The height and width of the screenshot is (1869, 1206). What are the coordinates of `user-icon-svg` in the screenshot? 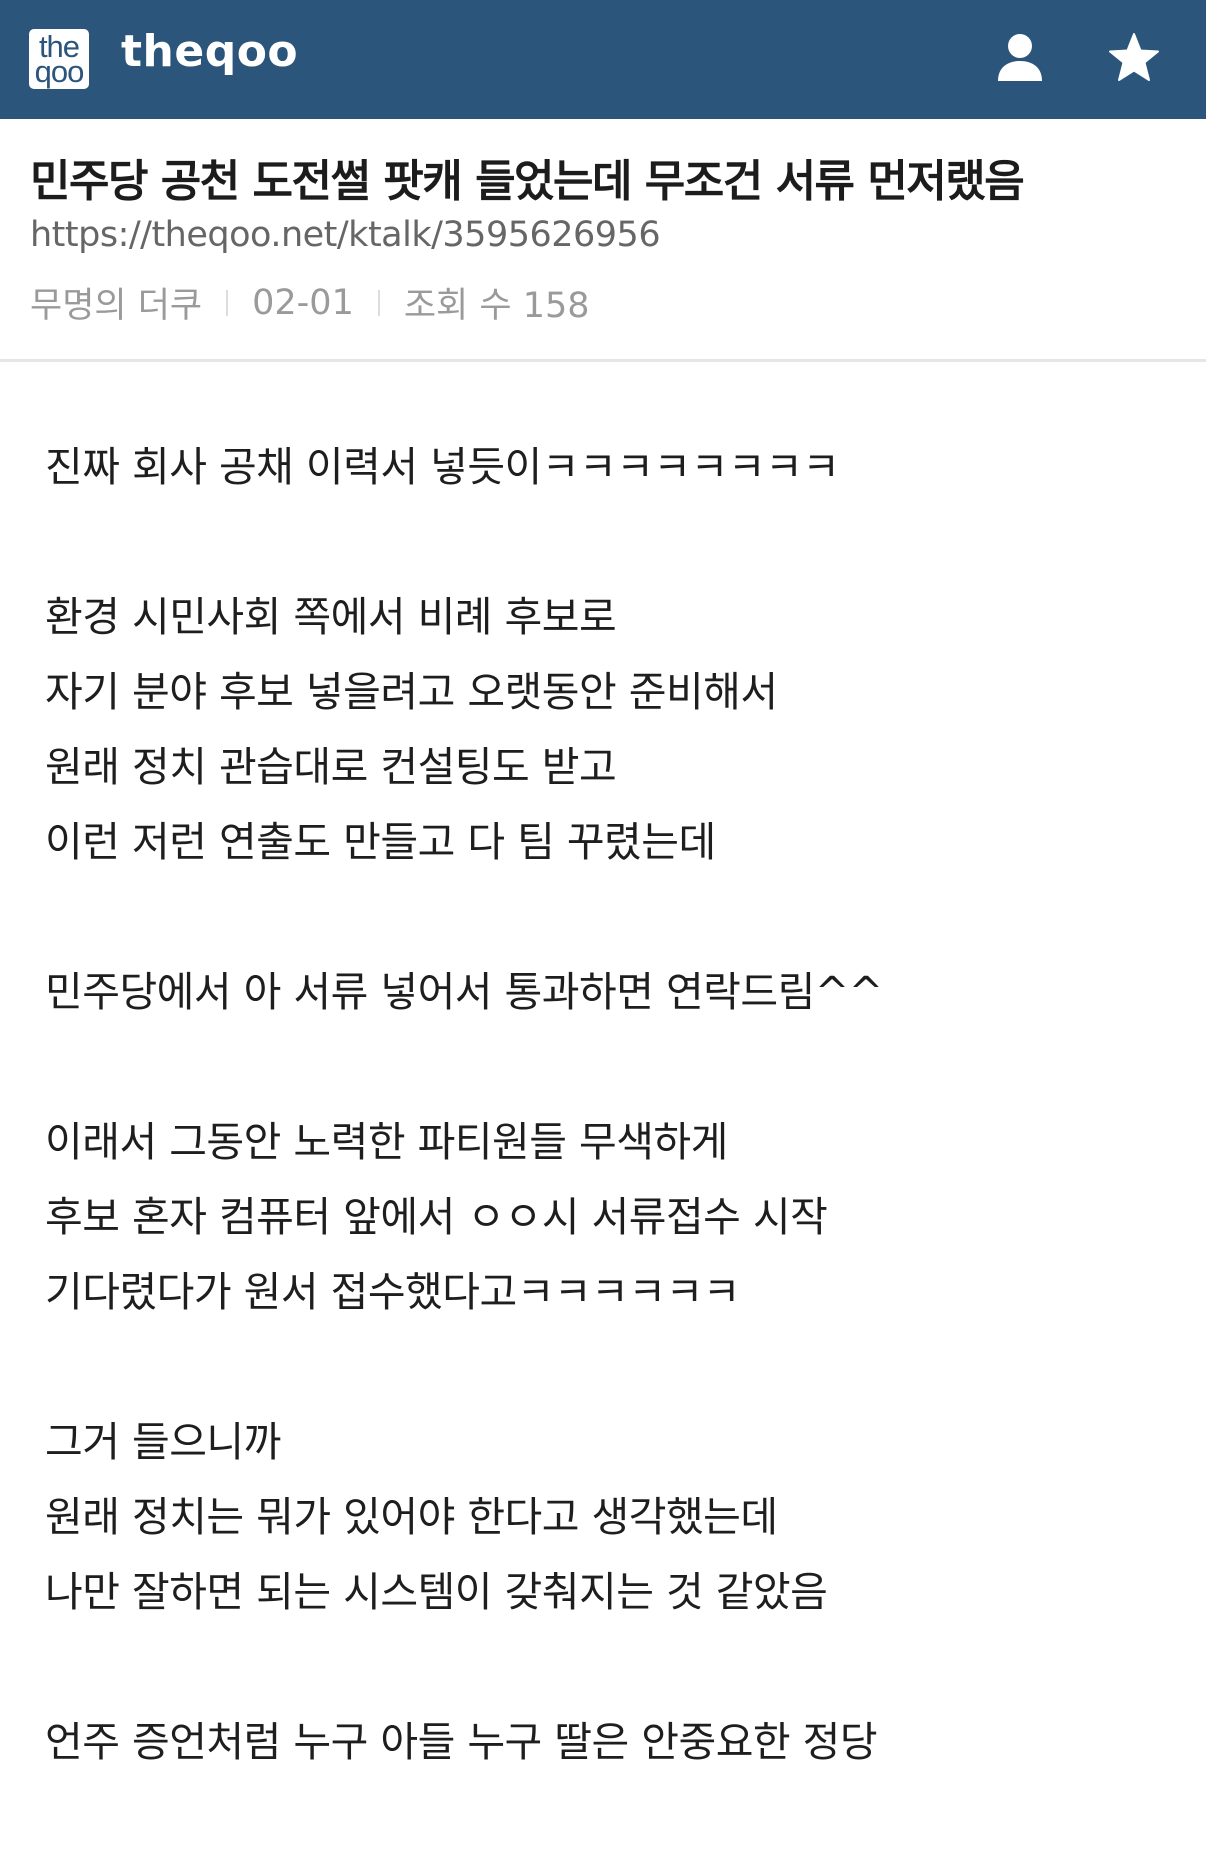 It's located at (1020, 57).